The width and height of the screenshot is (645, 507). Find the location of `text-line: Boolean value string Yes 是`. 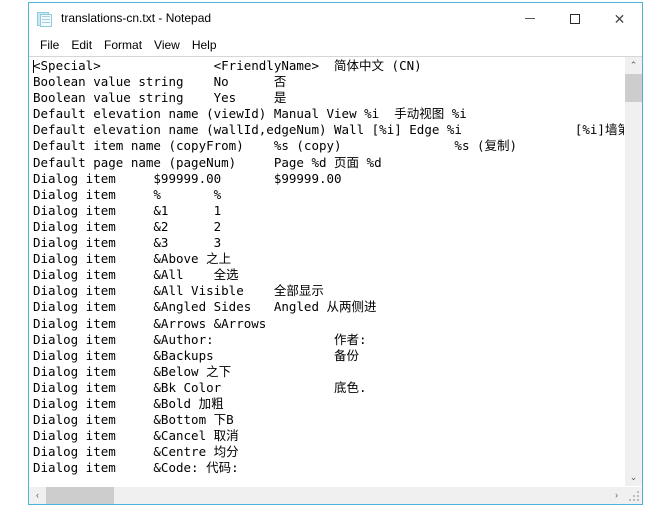

text-line: Boolean value string Yes 是 is located at coordinates (160, 98).